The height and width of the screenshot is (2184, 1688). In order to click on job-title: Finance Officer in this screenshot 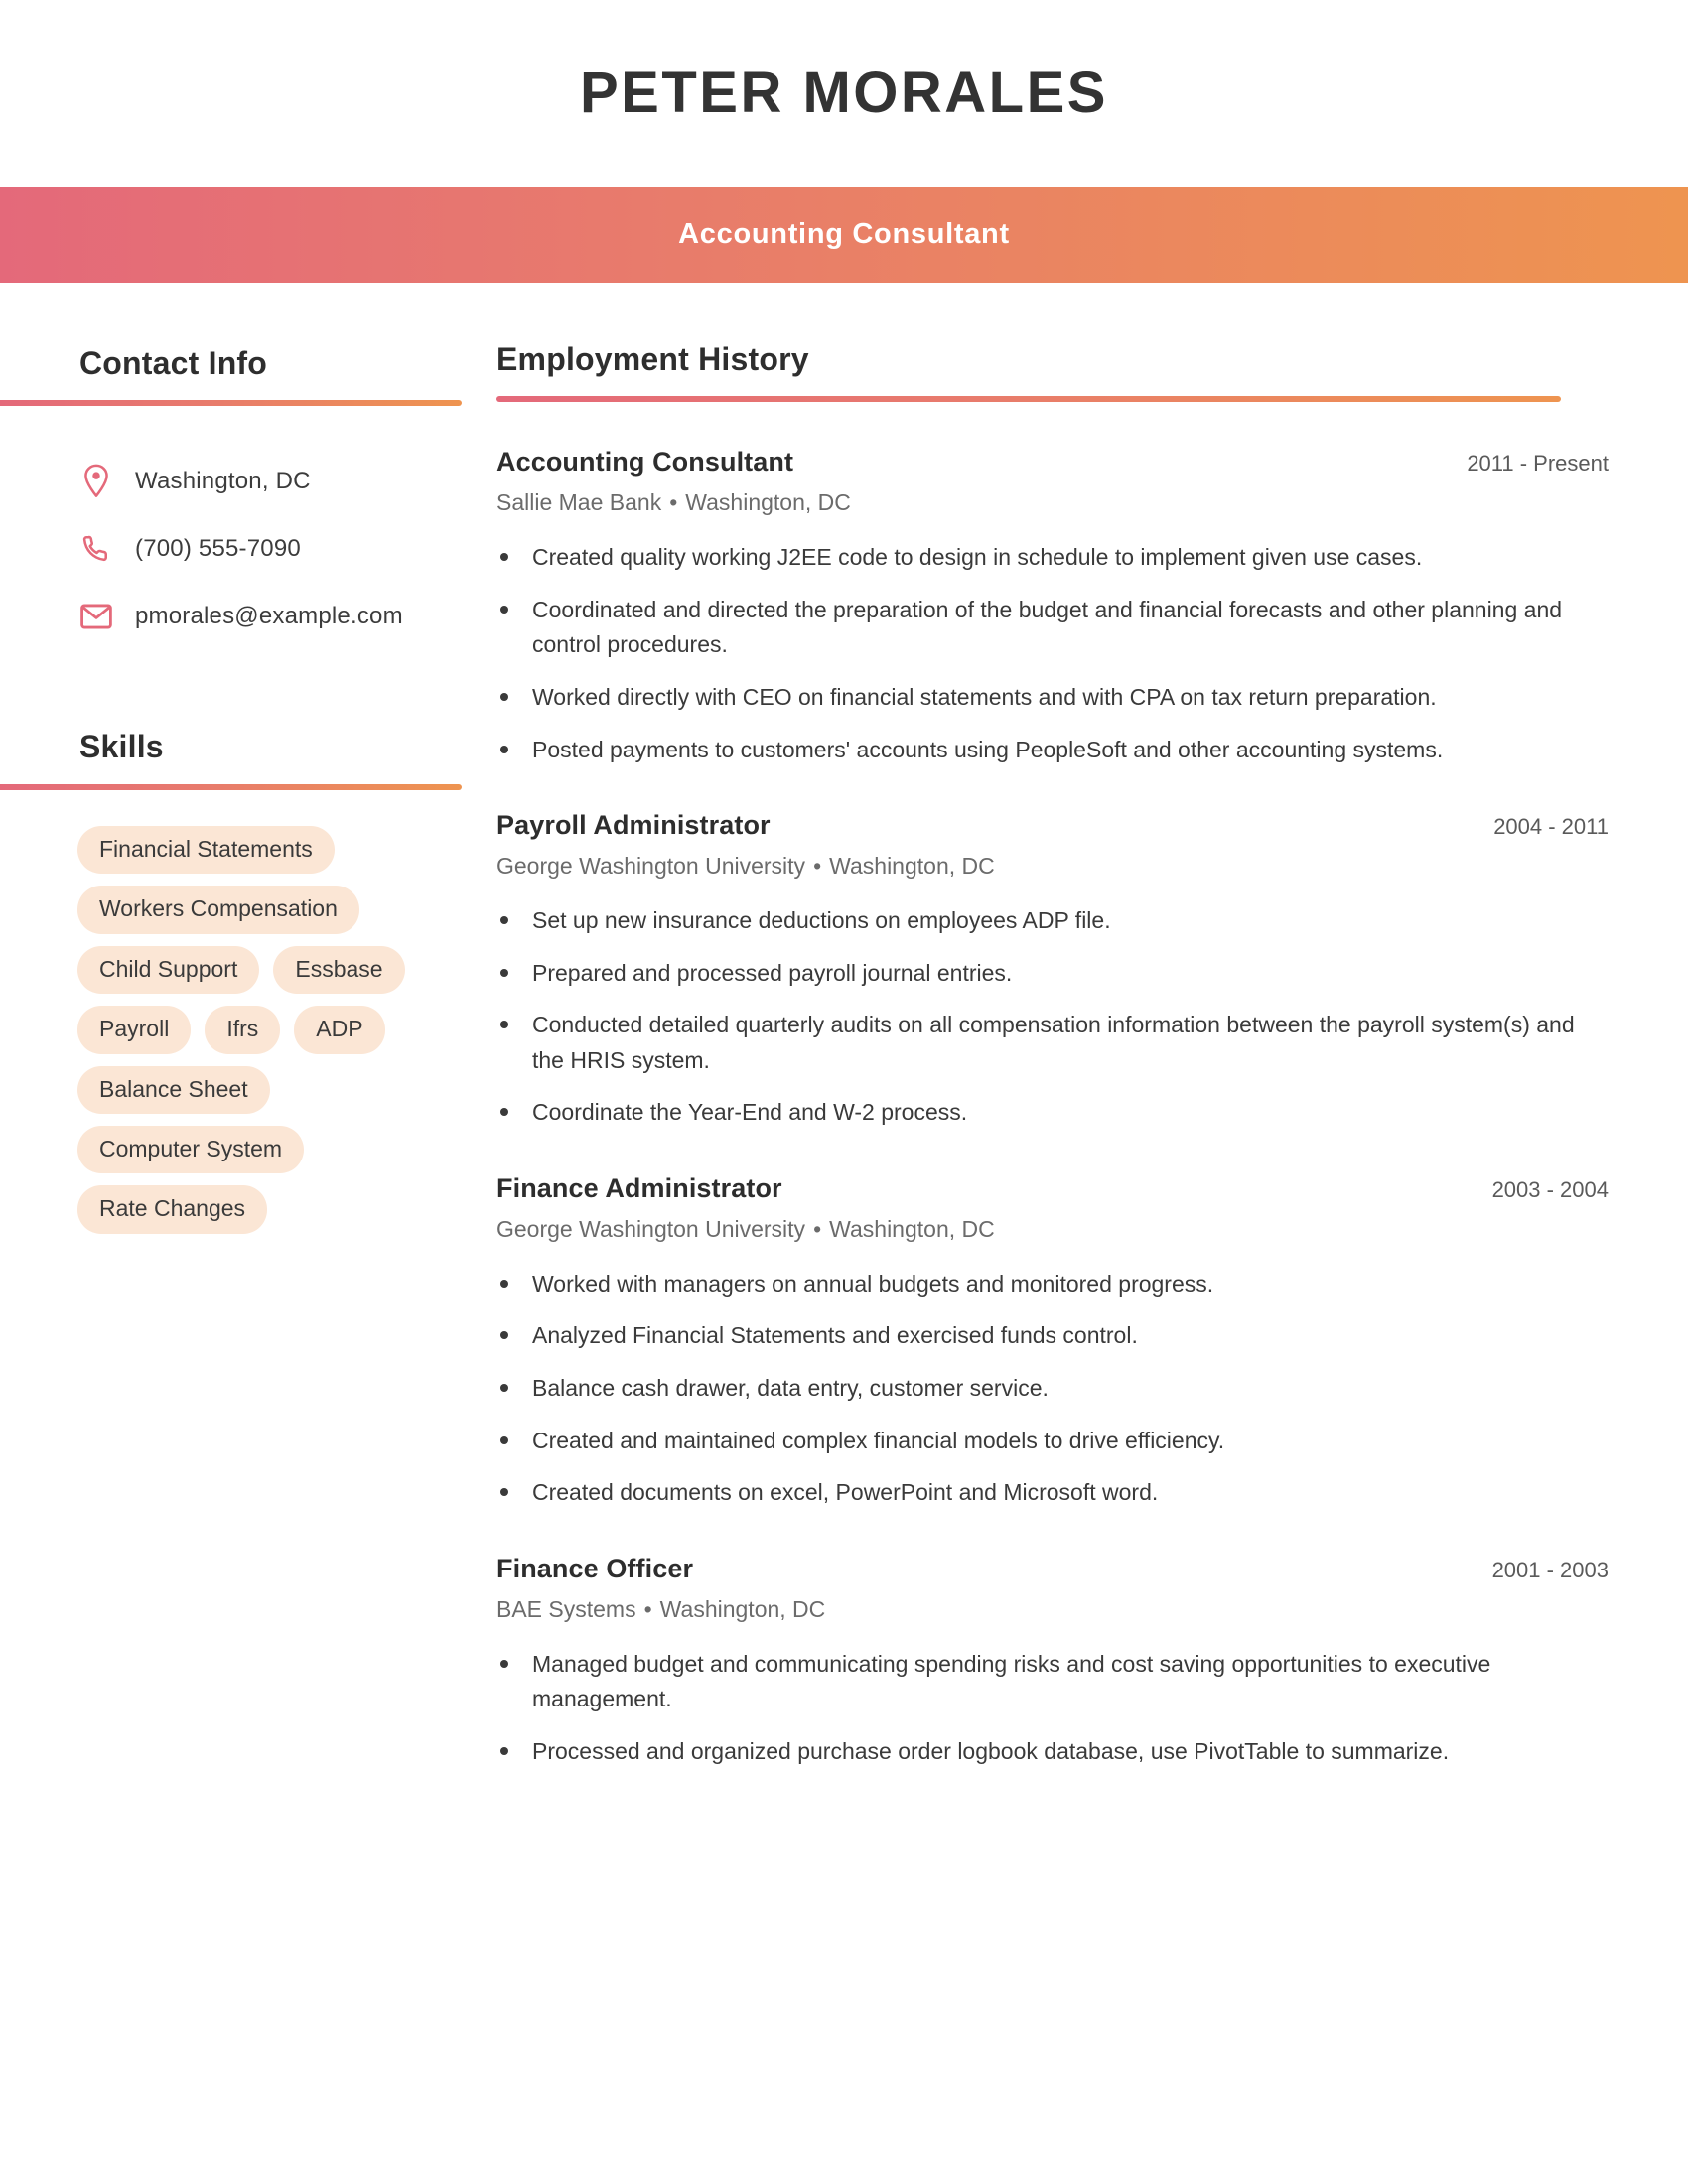, I will do `click(595, 1568)`.